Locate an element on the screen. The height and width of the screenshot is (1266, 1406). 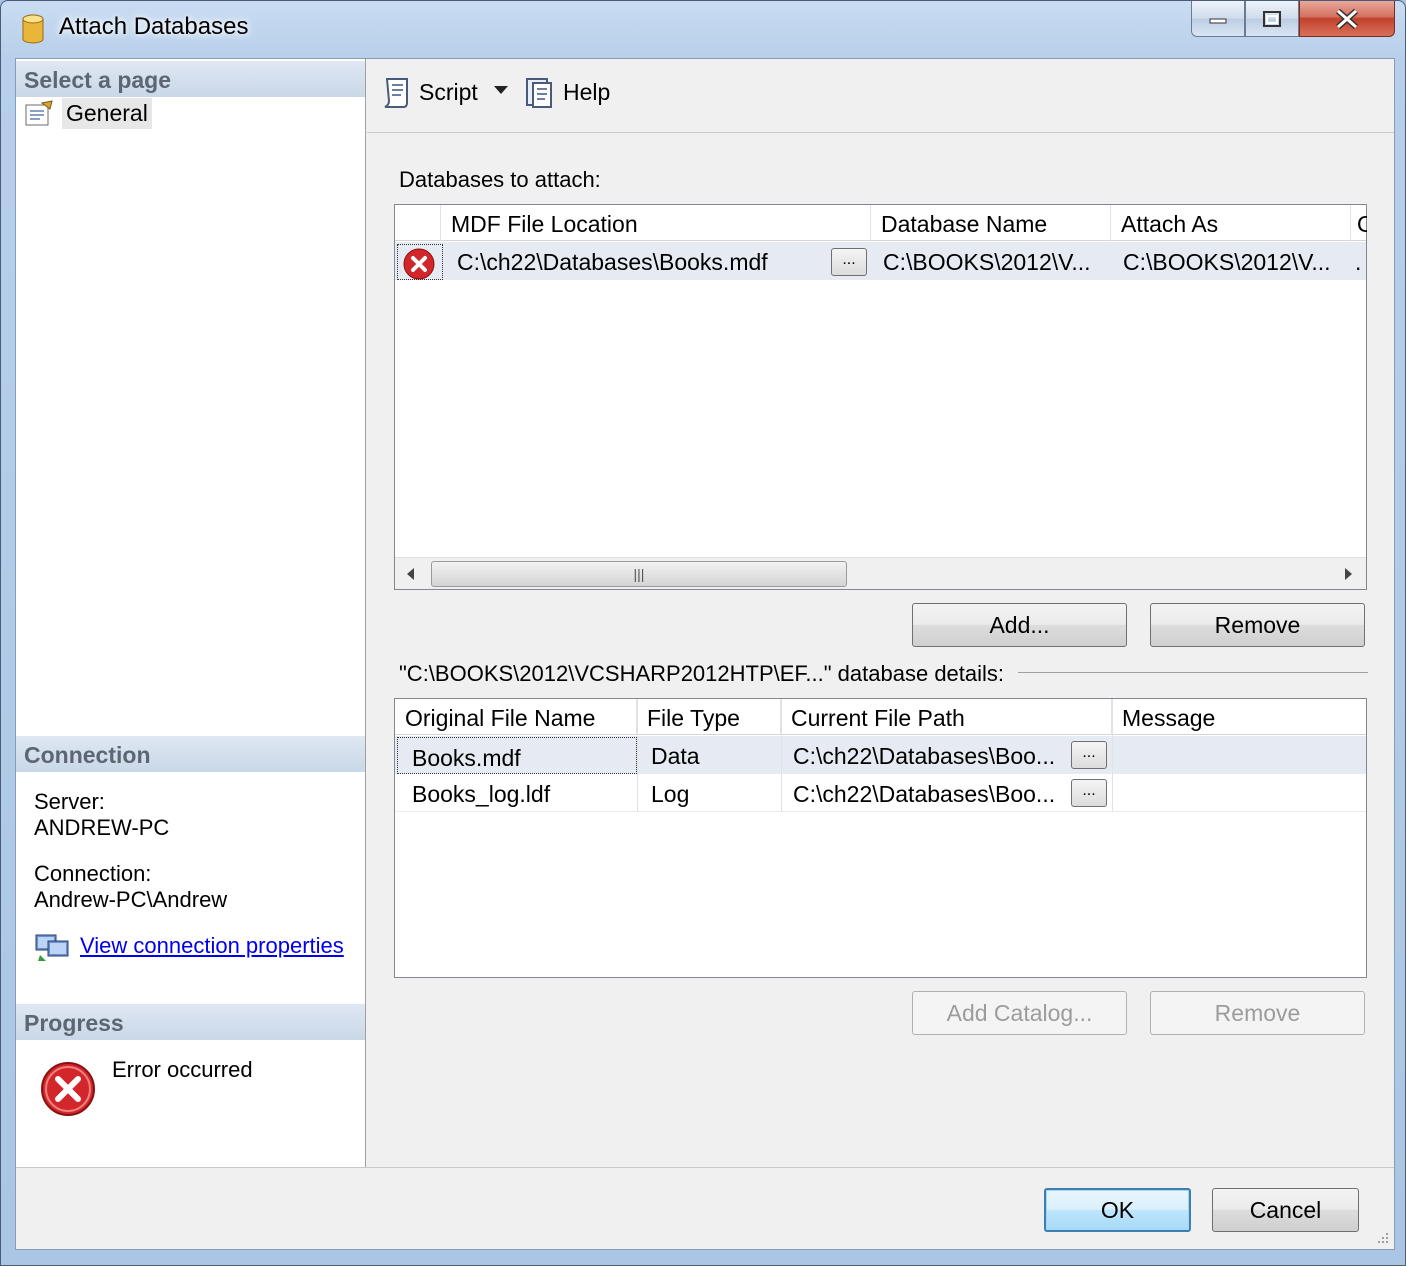
row-status-cell is located at coordinates (420, 262).